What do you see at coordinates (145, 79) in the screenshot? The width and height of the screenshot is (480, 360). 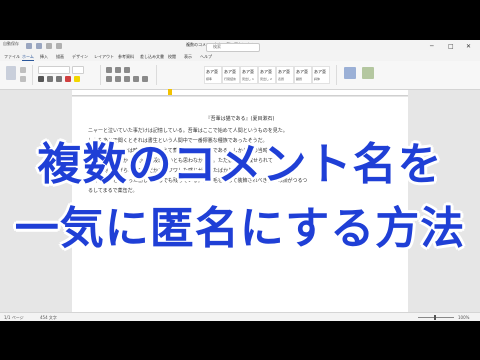 I see `line-spacing-icon` at bounding box center [145, 79].